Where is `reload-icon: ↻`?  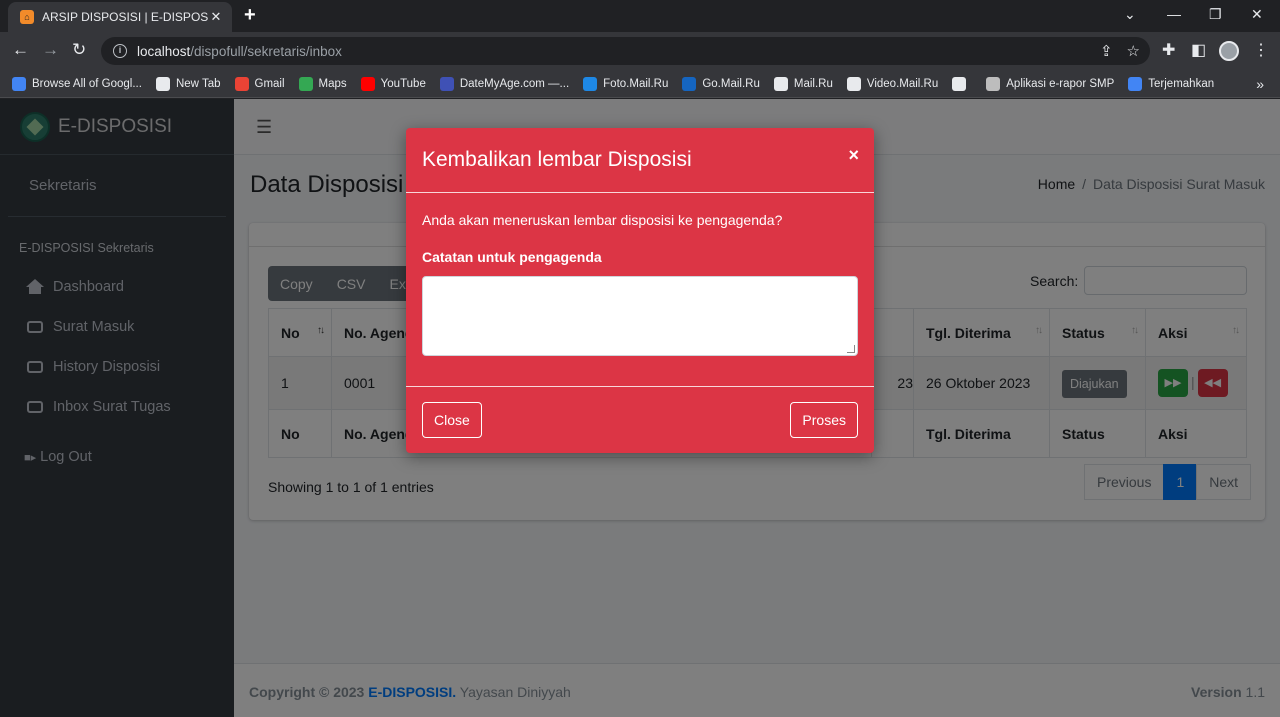
reload-icon: ↻ is located at coordinates (79, 50).